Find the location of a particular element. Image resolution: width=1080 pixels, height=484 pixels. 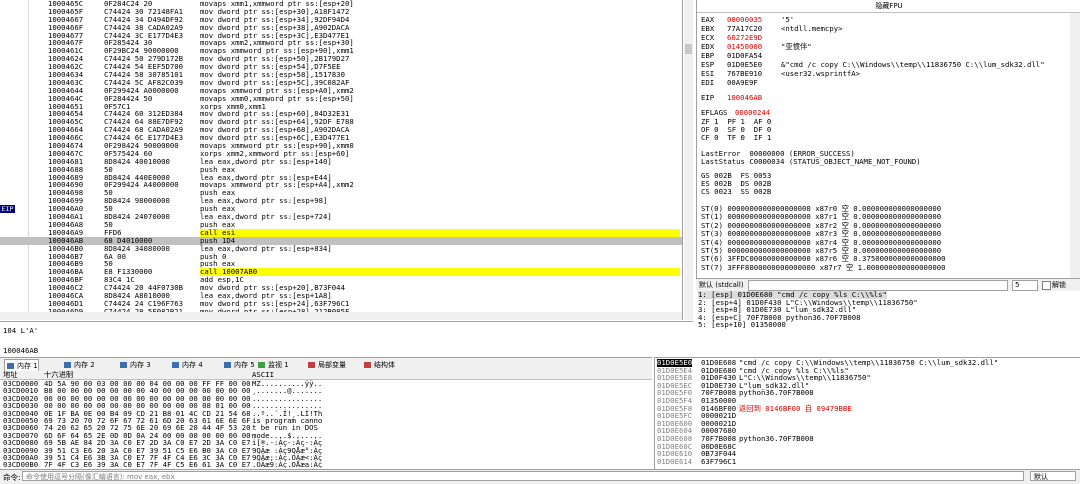

stack-row: 01D0E614 63F796C1 is located at coordinates (867, 462).